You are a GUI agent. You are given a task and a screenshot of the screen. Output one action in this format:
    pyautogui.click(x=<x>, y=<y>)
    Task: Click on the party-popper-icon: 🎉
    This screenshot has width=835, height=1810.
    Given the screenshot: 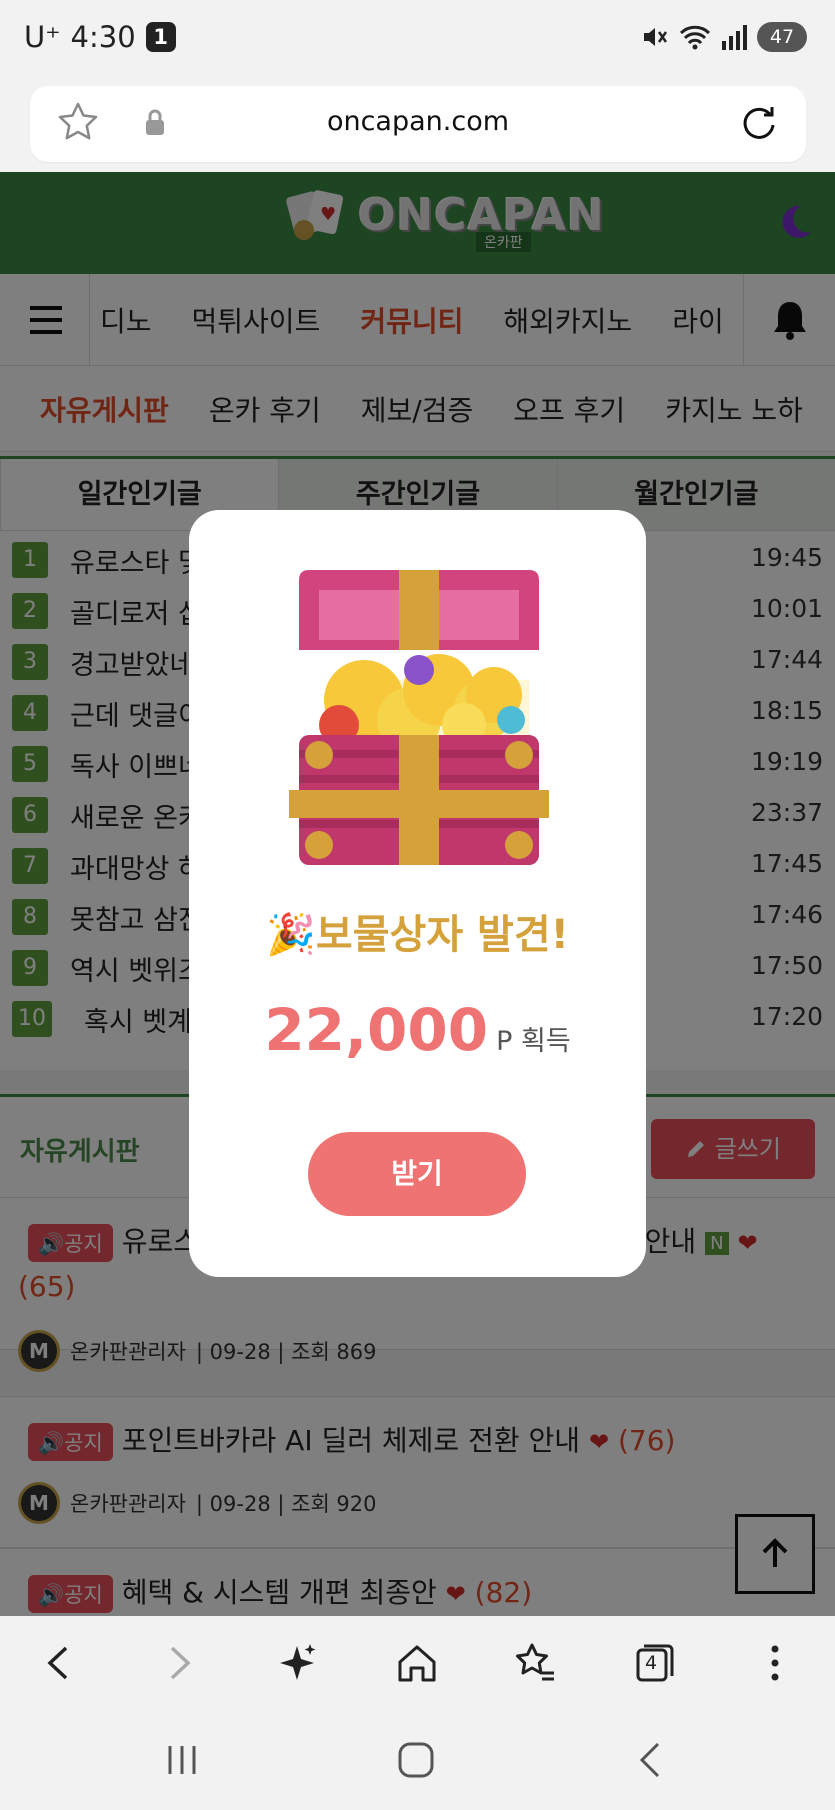 What is the action you would take?
    pyautogui.click(x=291, y=935)
    